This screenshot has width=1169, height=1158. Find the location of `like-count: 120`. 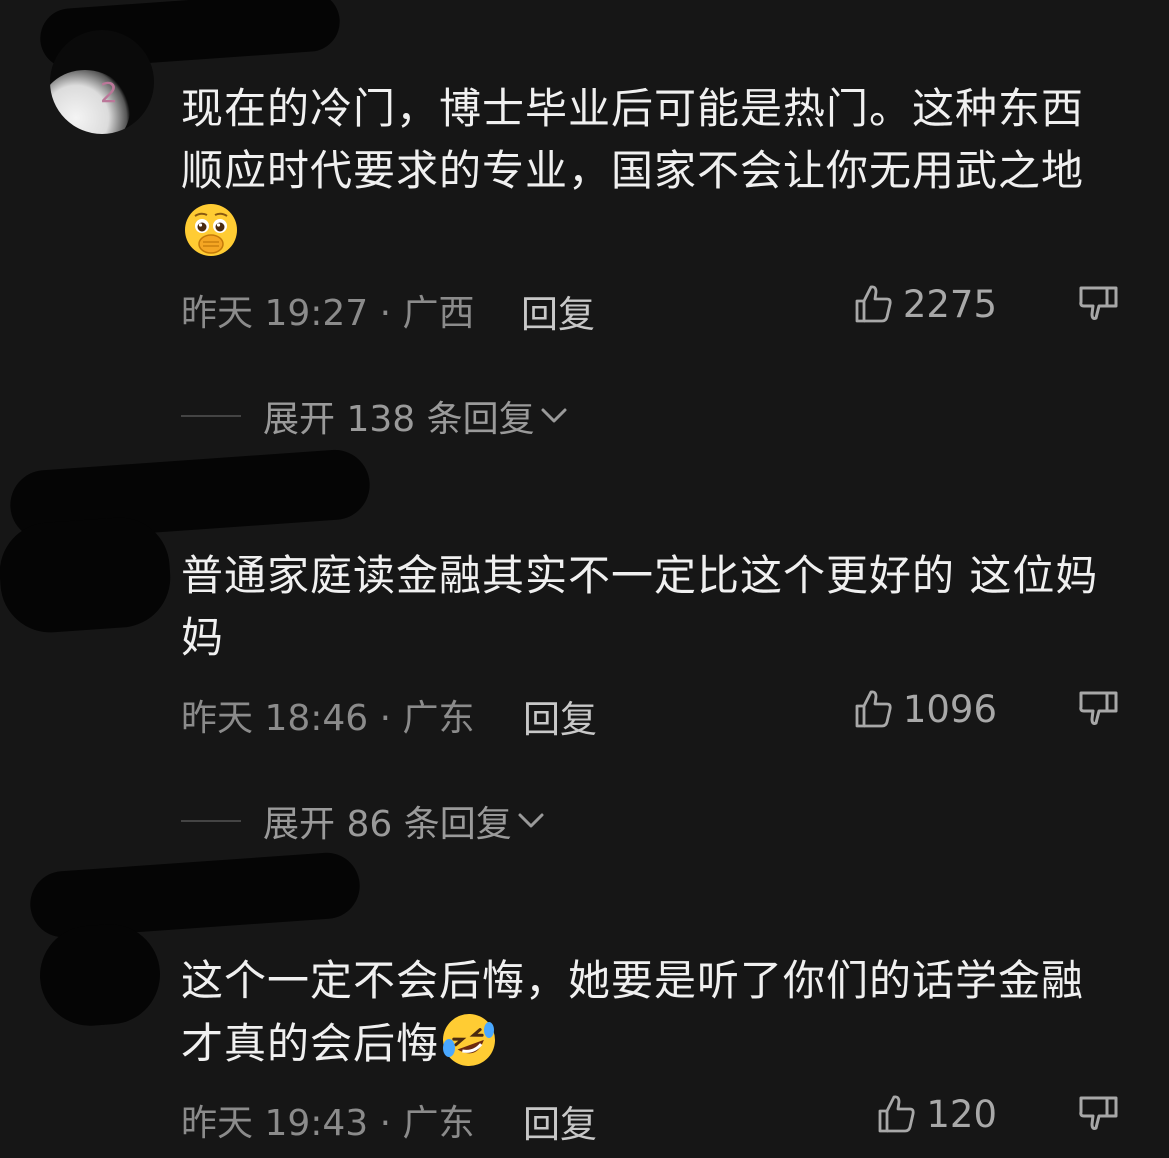

like-count: 120 is located at coordinates (961, 1114).